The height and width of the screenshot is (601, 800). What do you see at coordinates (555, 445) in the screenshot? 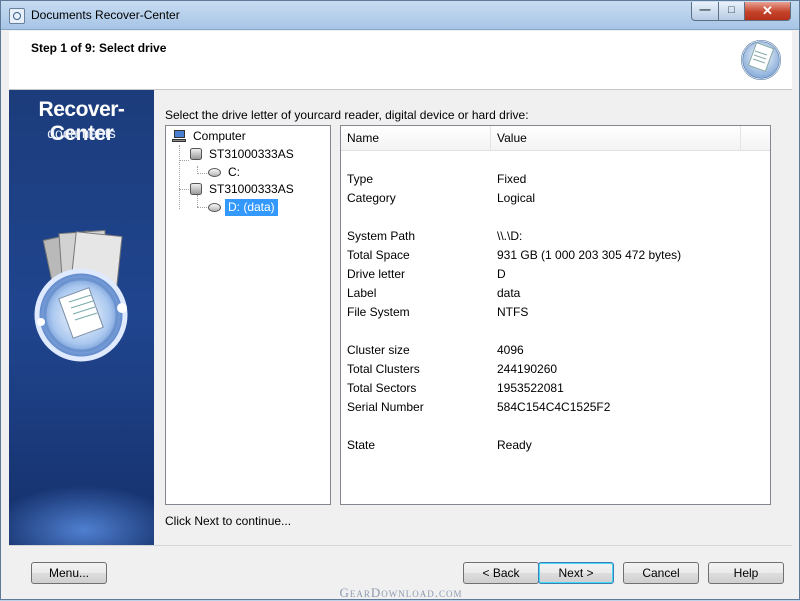
I see `property-row: State Ready` at bounding box center [555, 445].